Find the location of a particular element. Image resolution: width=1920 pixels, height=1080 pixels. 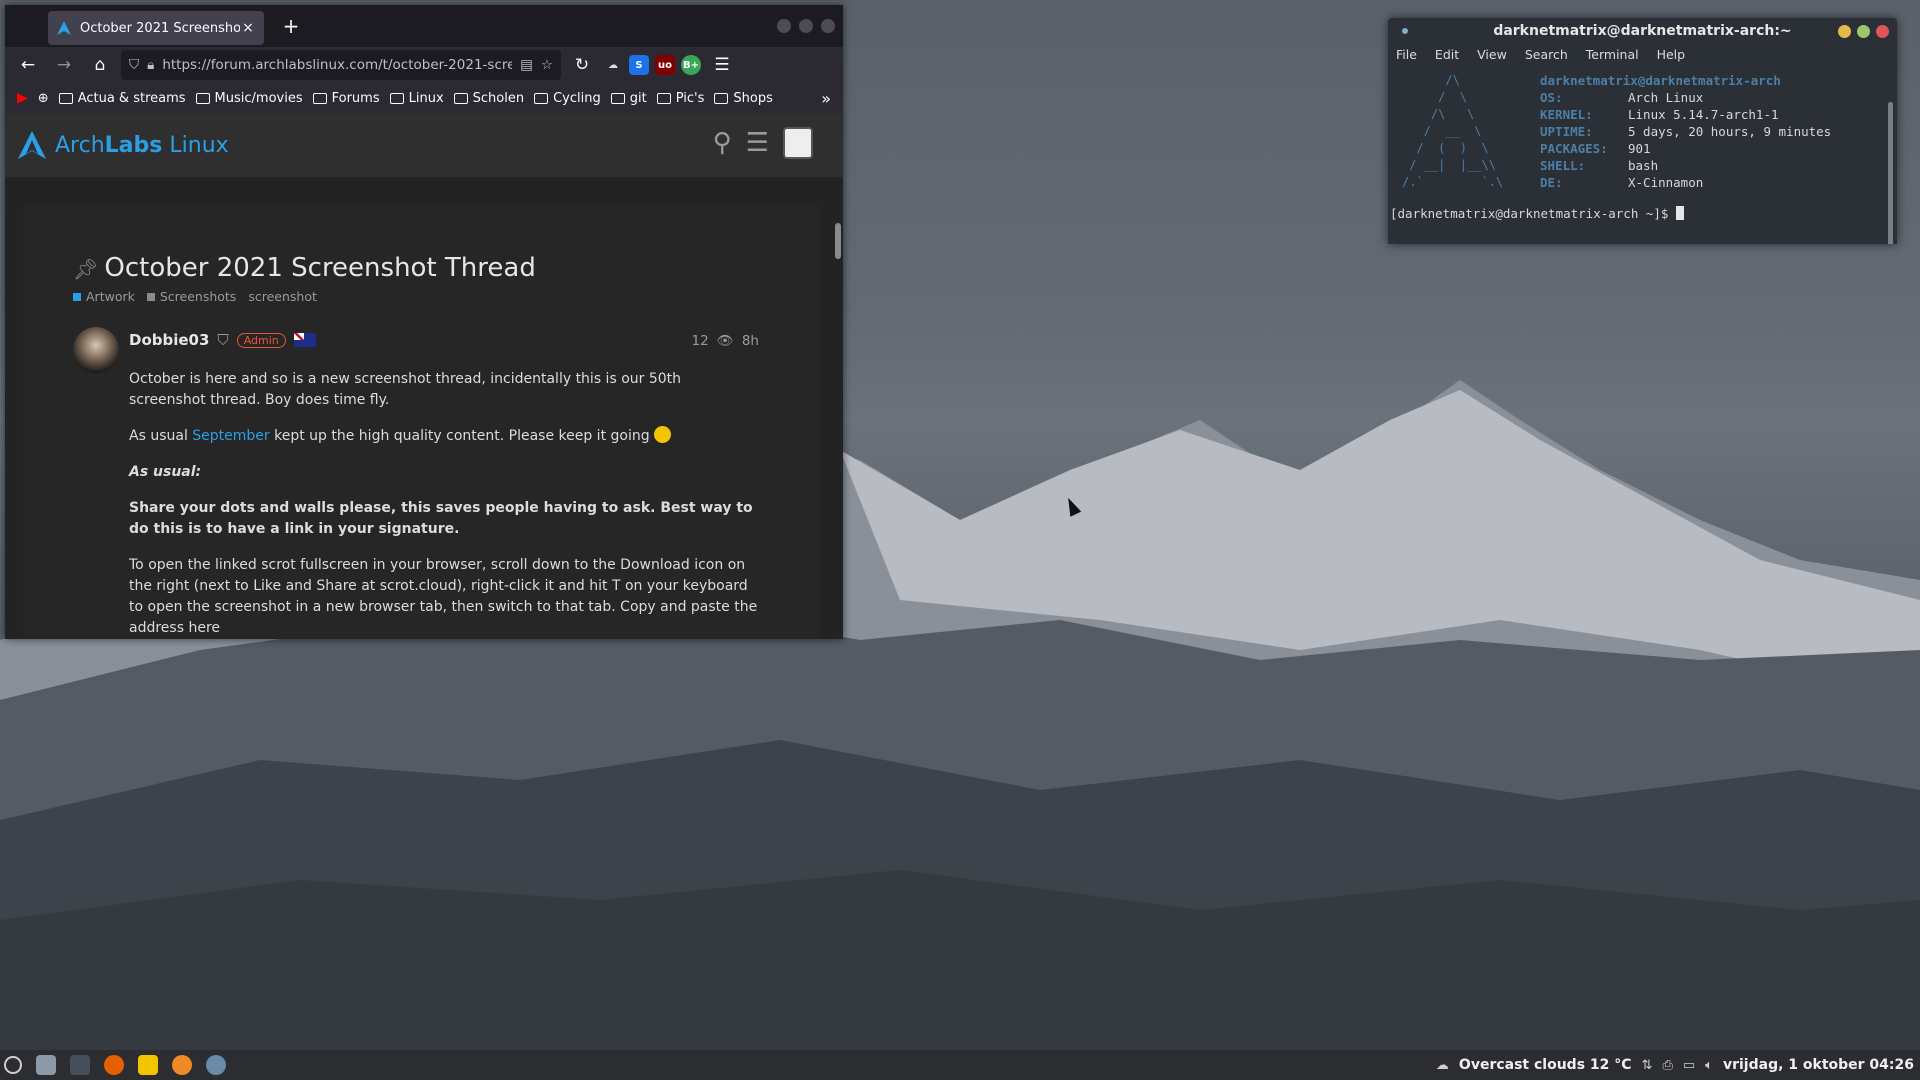

september-link: September is located at coordinates (230, 436).